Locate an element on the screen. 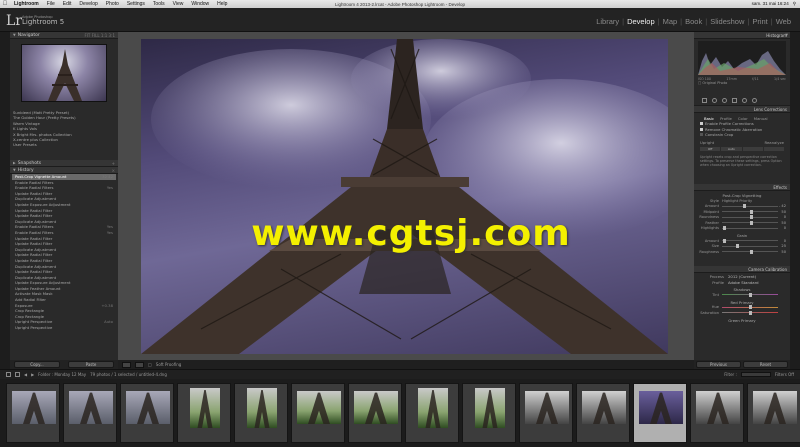 This screenshot has height=447, width=800. clear-history-icon: × is located at coordinates (113, 170).